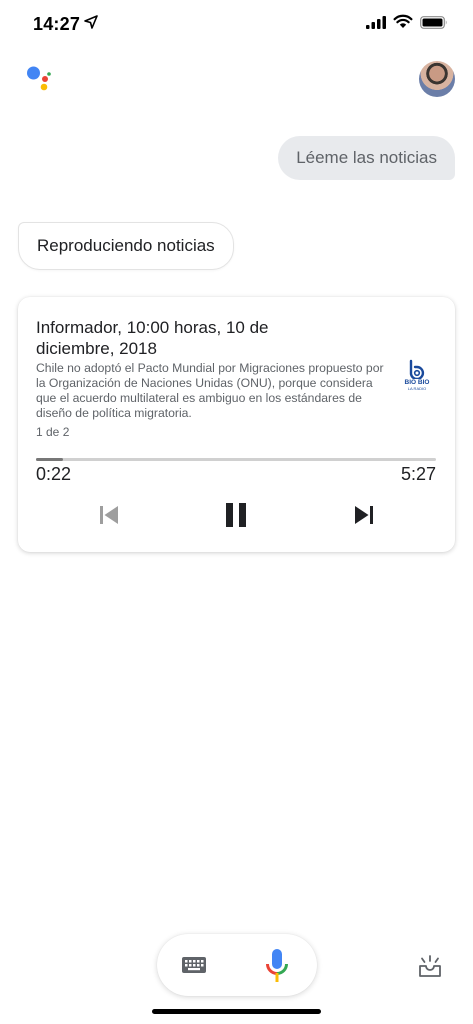  What do you see at coordinates (430, 966) in the screenshot?
I see `updates-inbox-icon` at bounding box center [430, 966].